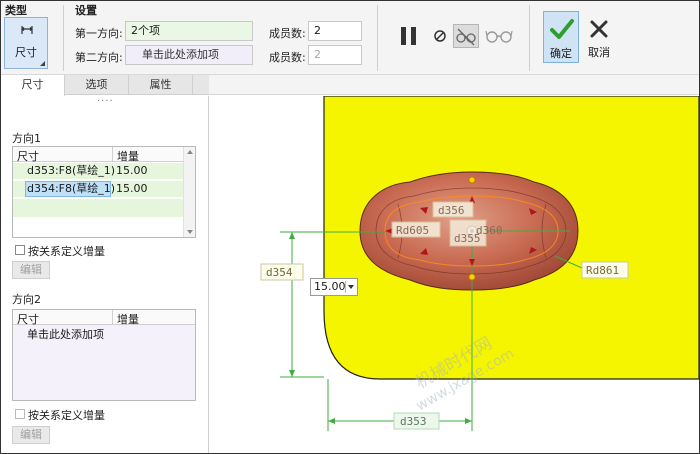 This screenshot has width=700, height=454. Describe the element at coordinates (105, 101) in the screenshot. I see `resize-grip: ····` at that location.